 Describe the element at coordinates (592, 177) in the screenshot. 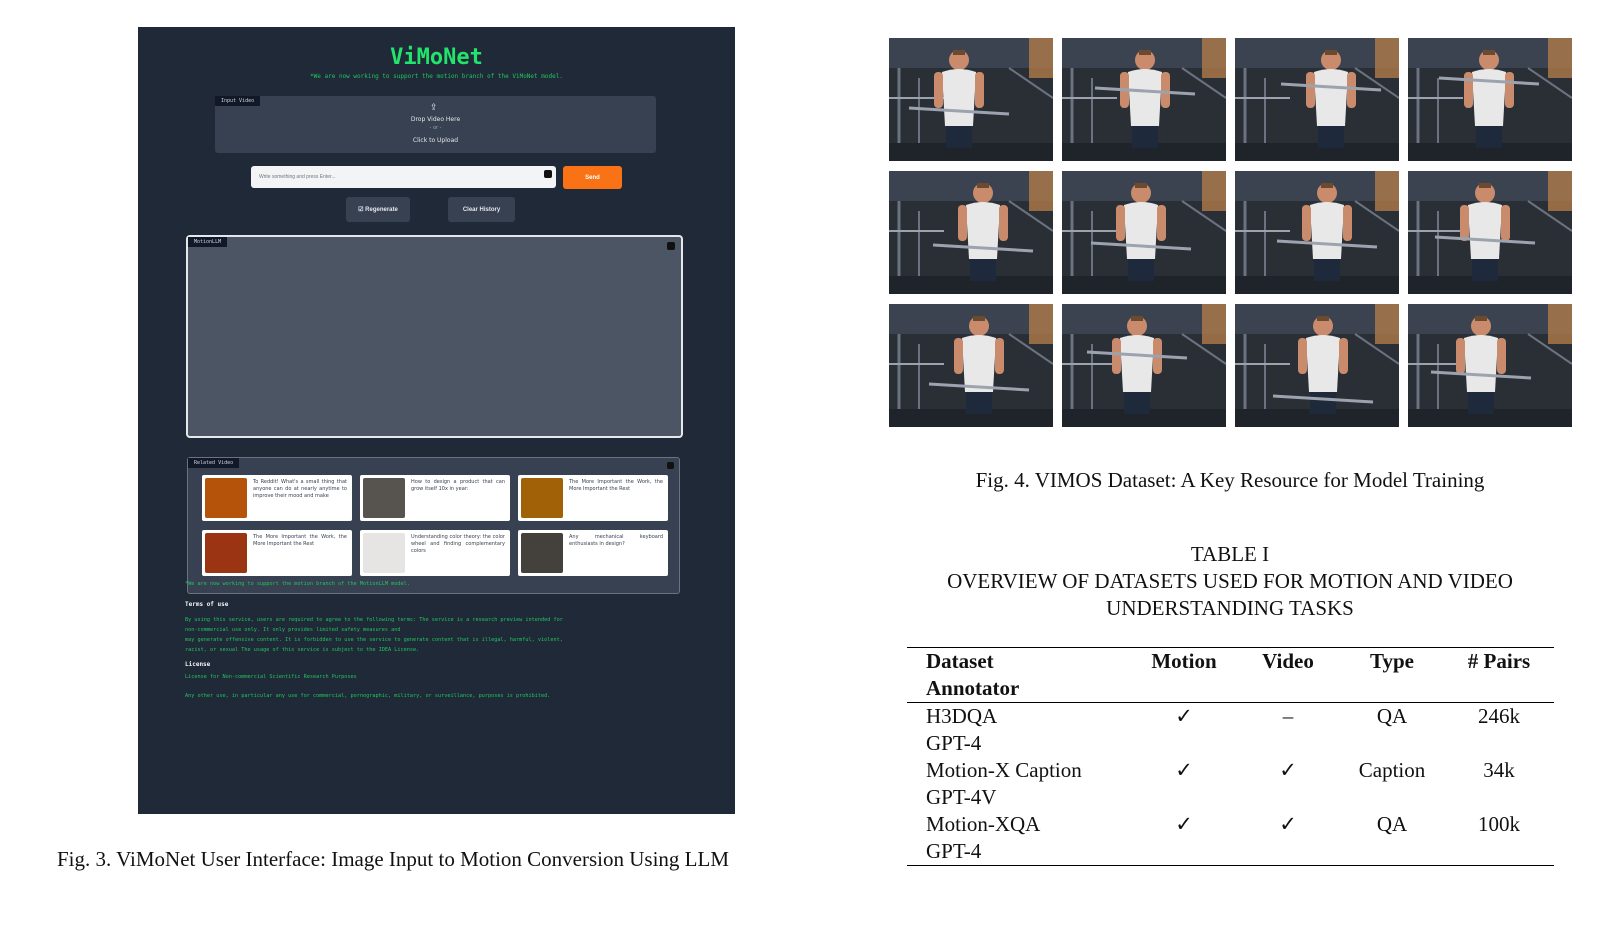

I see `send-button: Send` at that location.